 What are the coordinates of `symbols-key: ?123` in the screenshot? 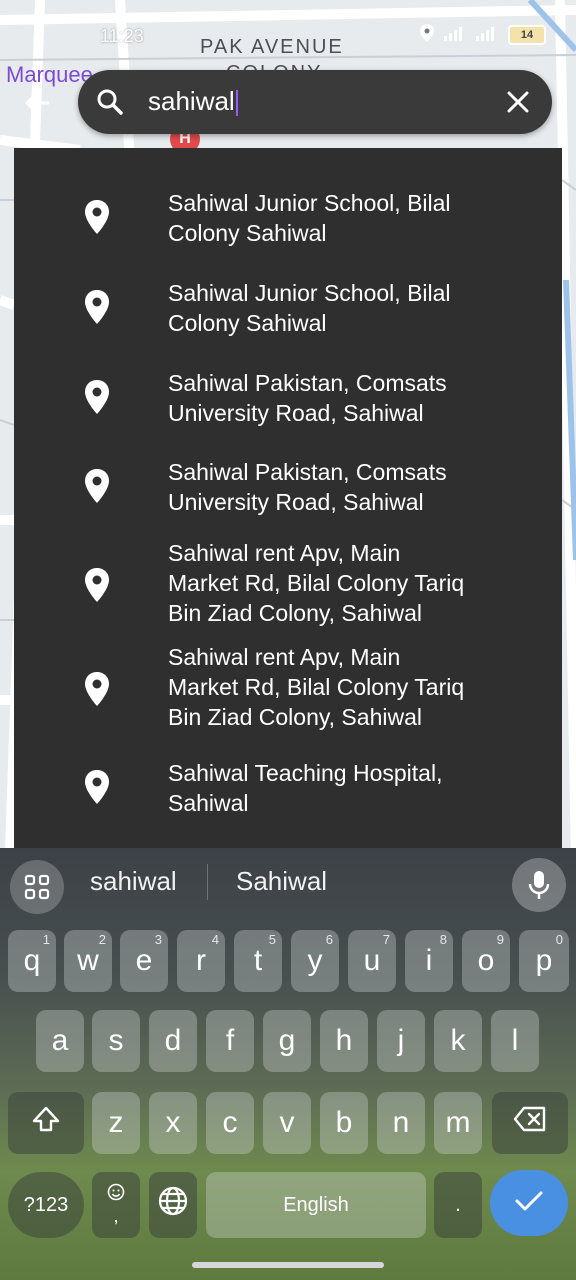 It's located at (46, 1205).